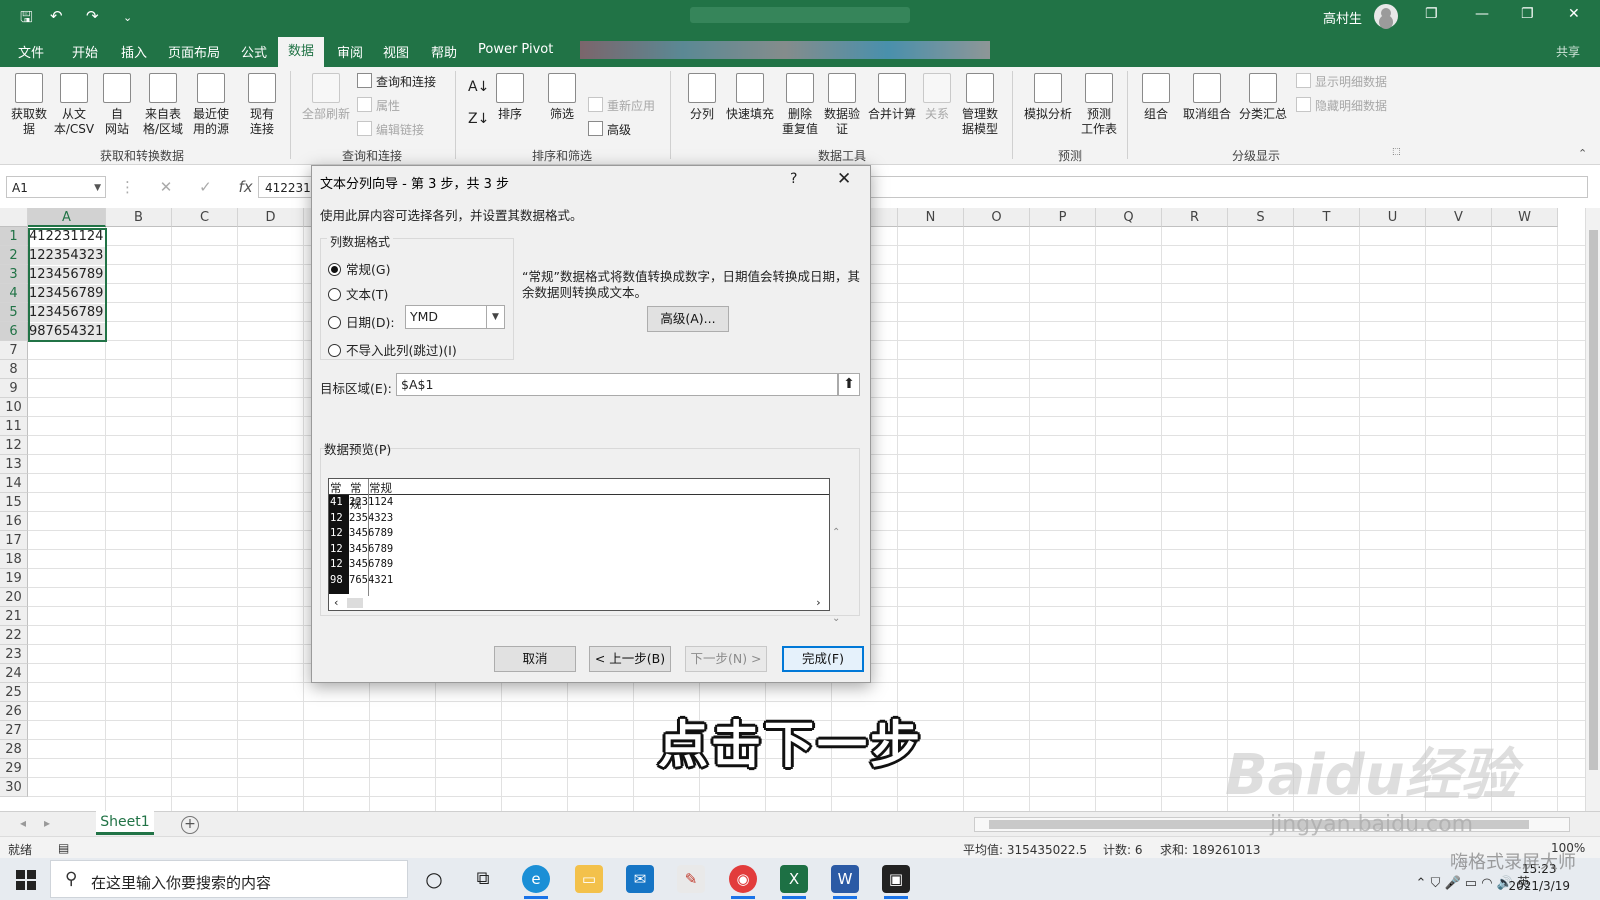  What do you see at coordinates (14, 274) in the screenshot?
I see `row-header: 3` at bounding box center [14, 274].